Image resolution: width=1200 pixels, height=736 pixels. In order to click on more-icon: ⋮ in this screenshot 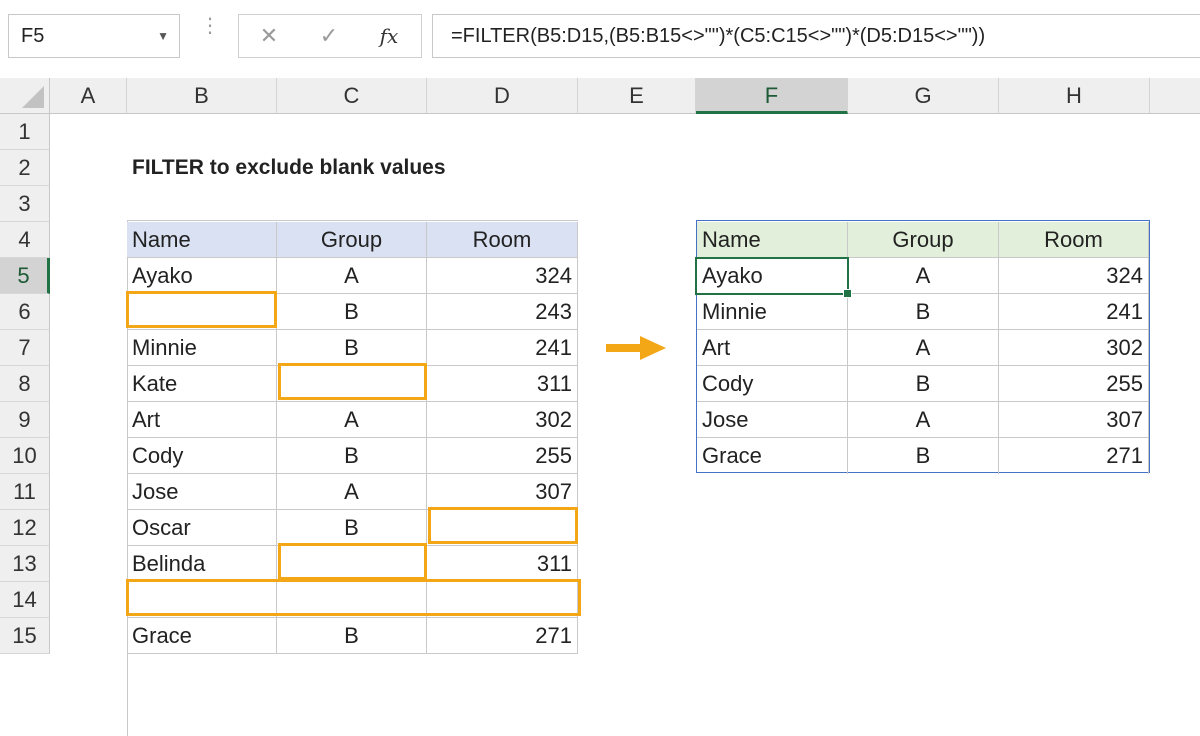, I will do `click(210, 35)`.